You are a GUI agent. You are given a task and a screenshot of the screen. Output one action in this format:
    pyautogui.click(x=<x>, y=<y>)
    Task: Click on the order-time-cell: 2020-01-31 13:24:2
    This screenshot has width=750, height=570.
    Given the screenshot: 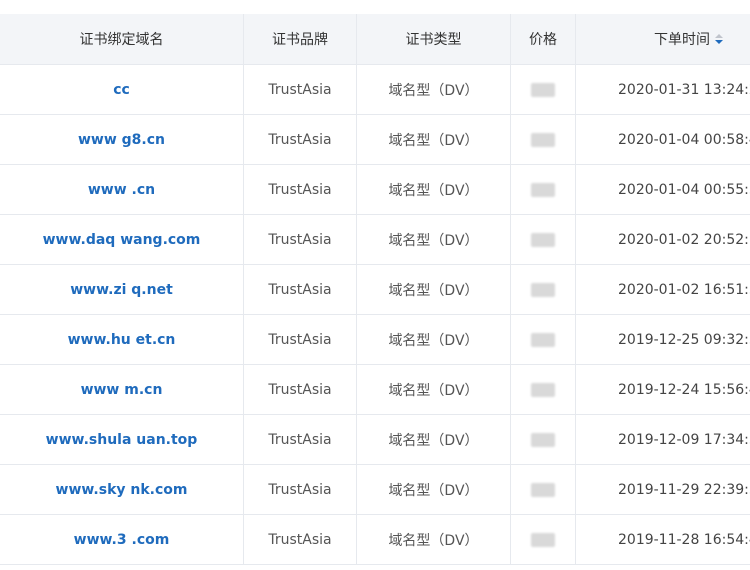 What is the action you would take?
    pyautogui.click(x=663, y=89)
    